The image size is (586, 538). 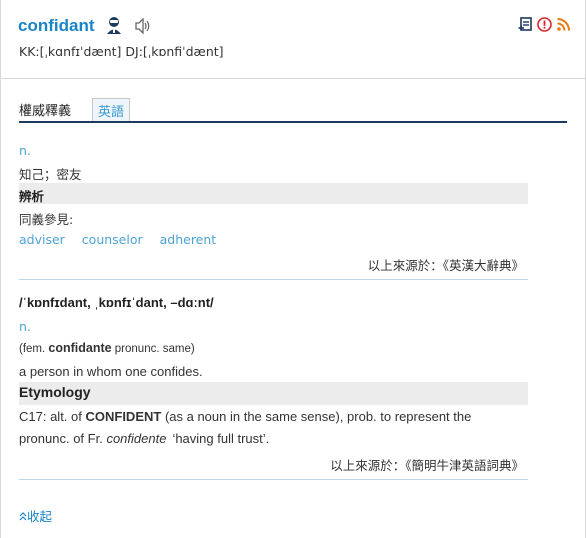 I want to click on feminine-word: confidante, so click(x=80, y=348).